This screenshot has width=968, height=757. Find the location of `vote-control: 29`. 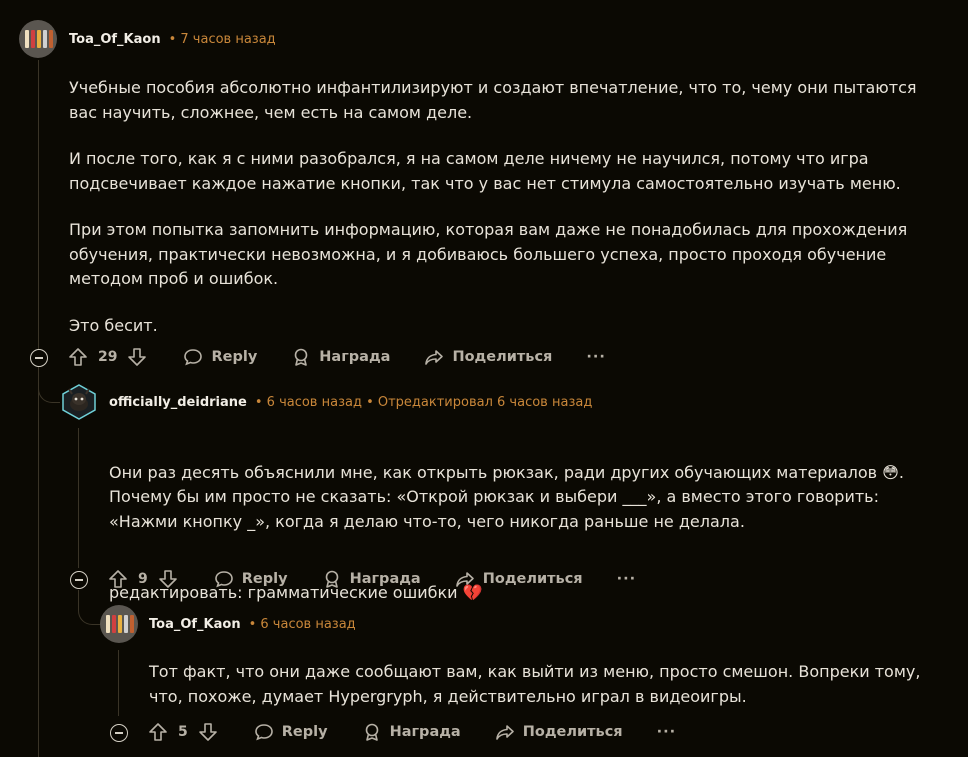

vote-control: 29 is located at coordinates (107, 357).